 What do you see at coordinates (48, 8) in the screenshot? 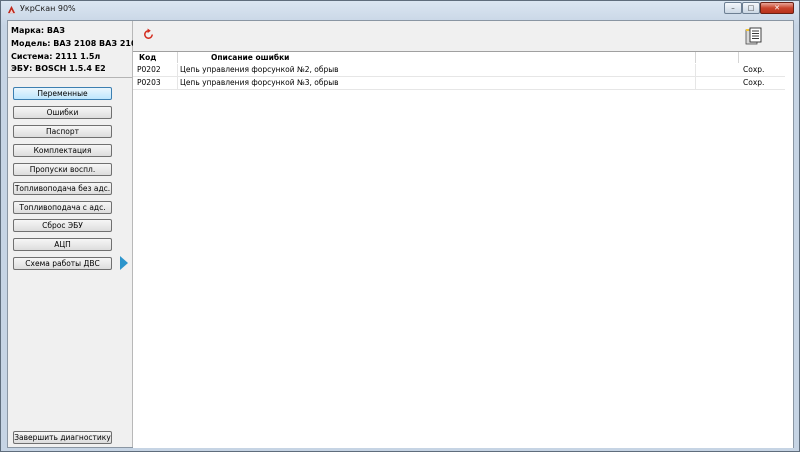
I see `window-title: УкрСкан 90%` at bounding box center [48, 8].